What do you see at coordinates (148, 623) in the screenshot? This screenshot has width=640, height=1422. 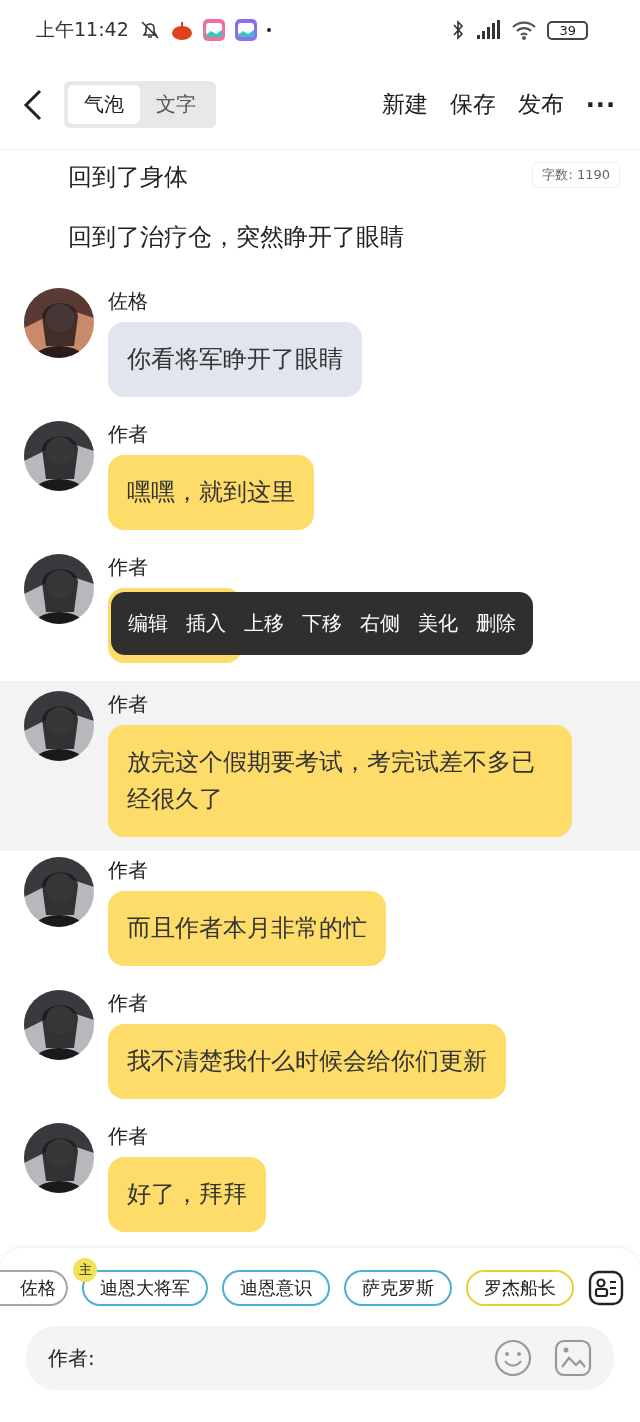 I see `menu-item: 编辑` at bounding box center [148, 623].